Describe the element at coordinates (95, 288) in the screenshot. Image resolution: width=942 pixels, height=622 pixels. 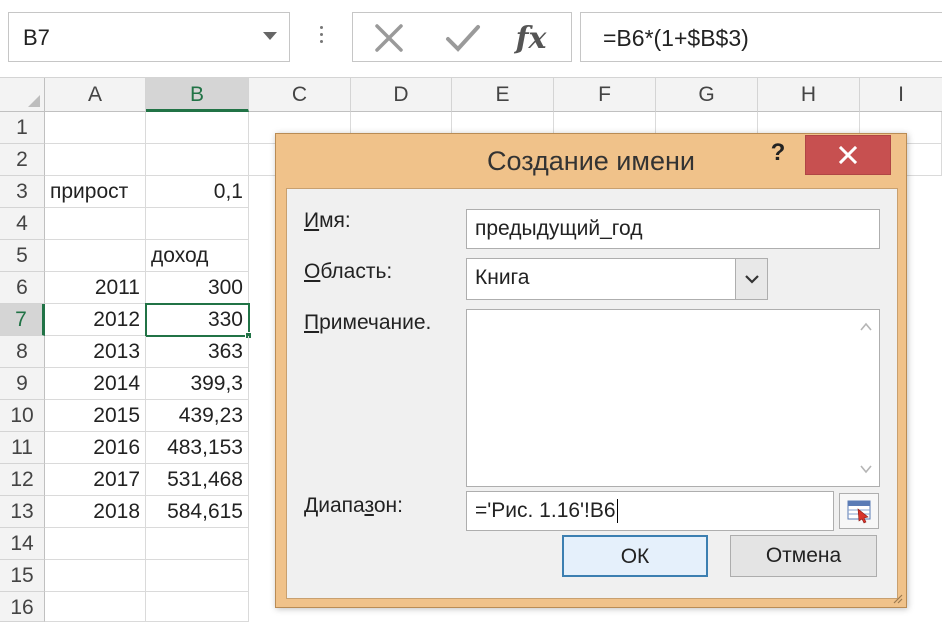
I see `cell-a6: 2011` at that location.